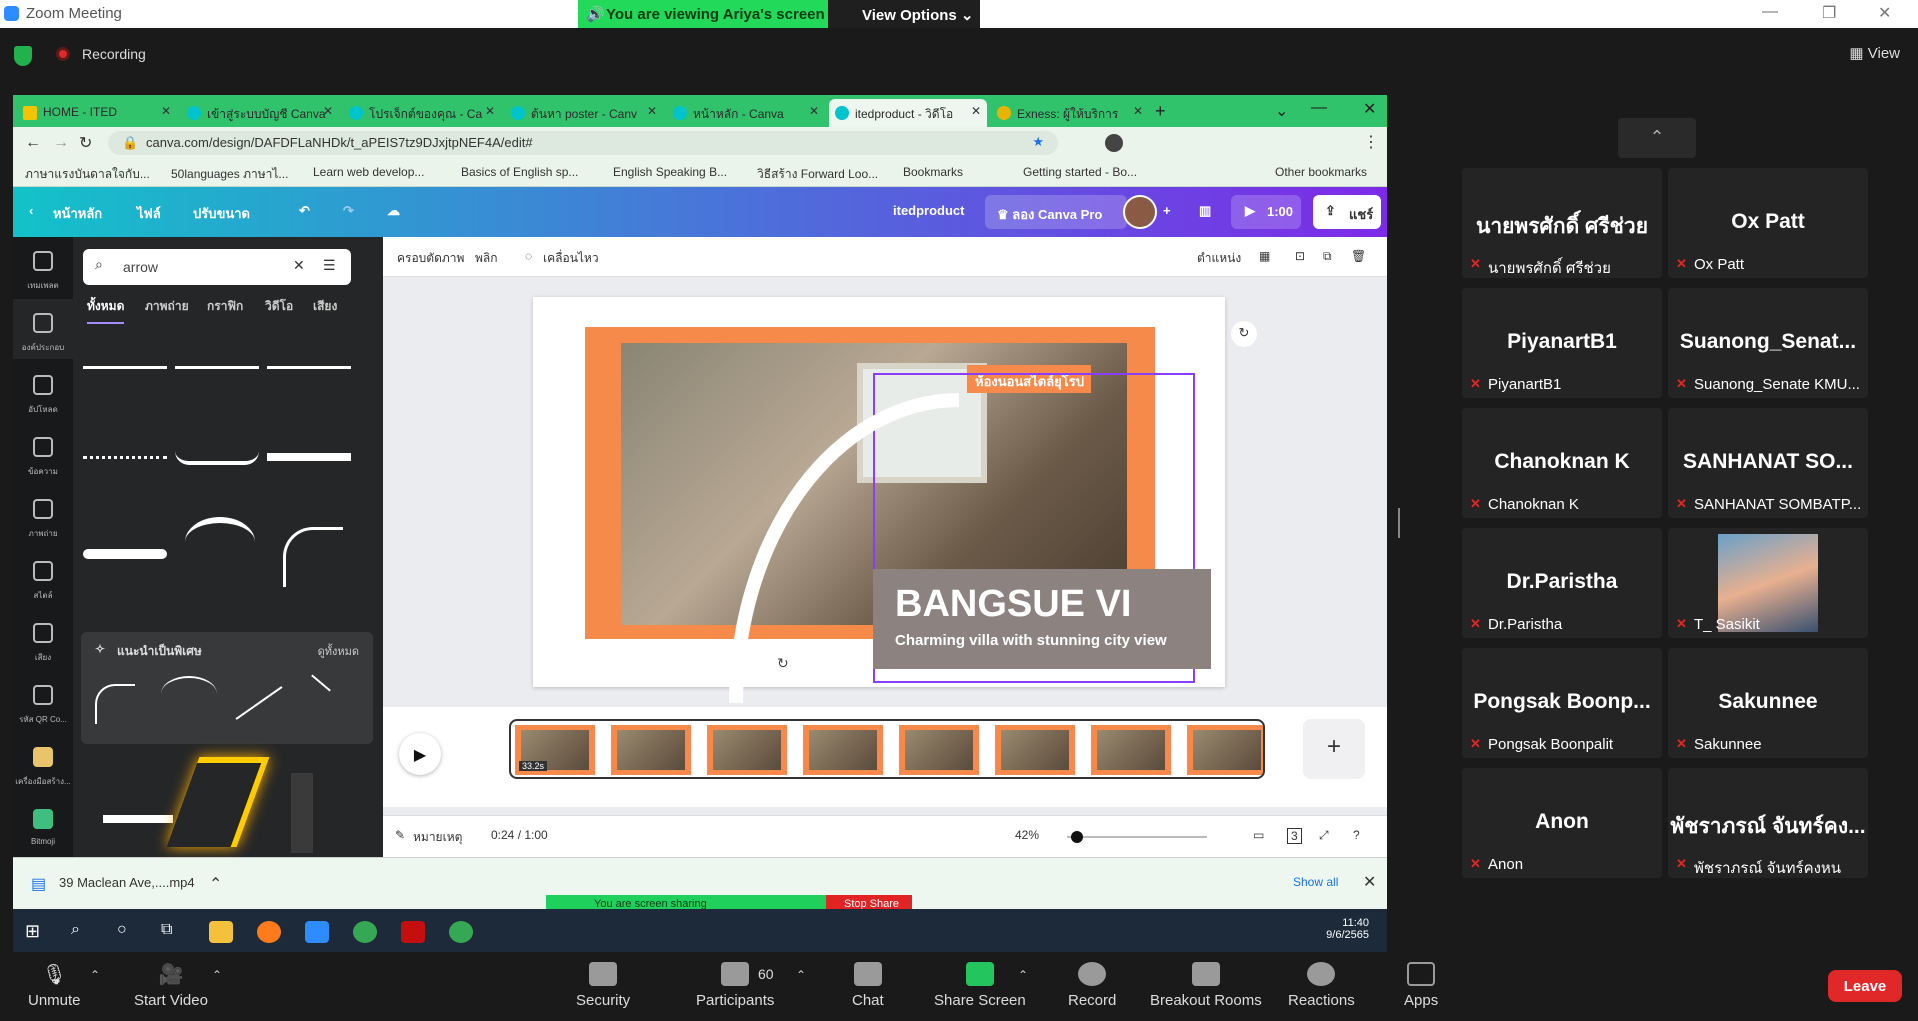 This screenshot has width=1918, height=1021. Describe the element at coordinates (1562, 343) in the screenshot. I see `participant-tile: PiyanartB1 ✕ PiyanartB1` at that location.